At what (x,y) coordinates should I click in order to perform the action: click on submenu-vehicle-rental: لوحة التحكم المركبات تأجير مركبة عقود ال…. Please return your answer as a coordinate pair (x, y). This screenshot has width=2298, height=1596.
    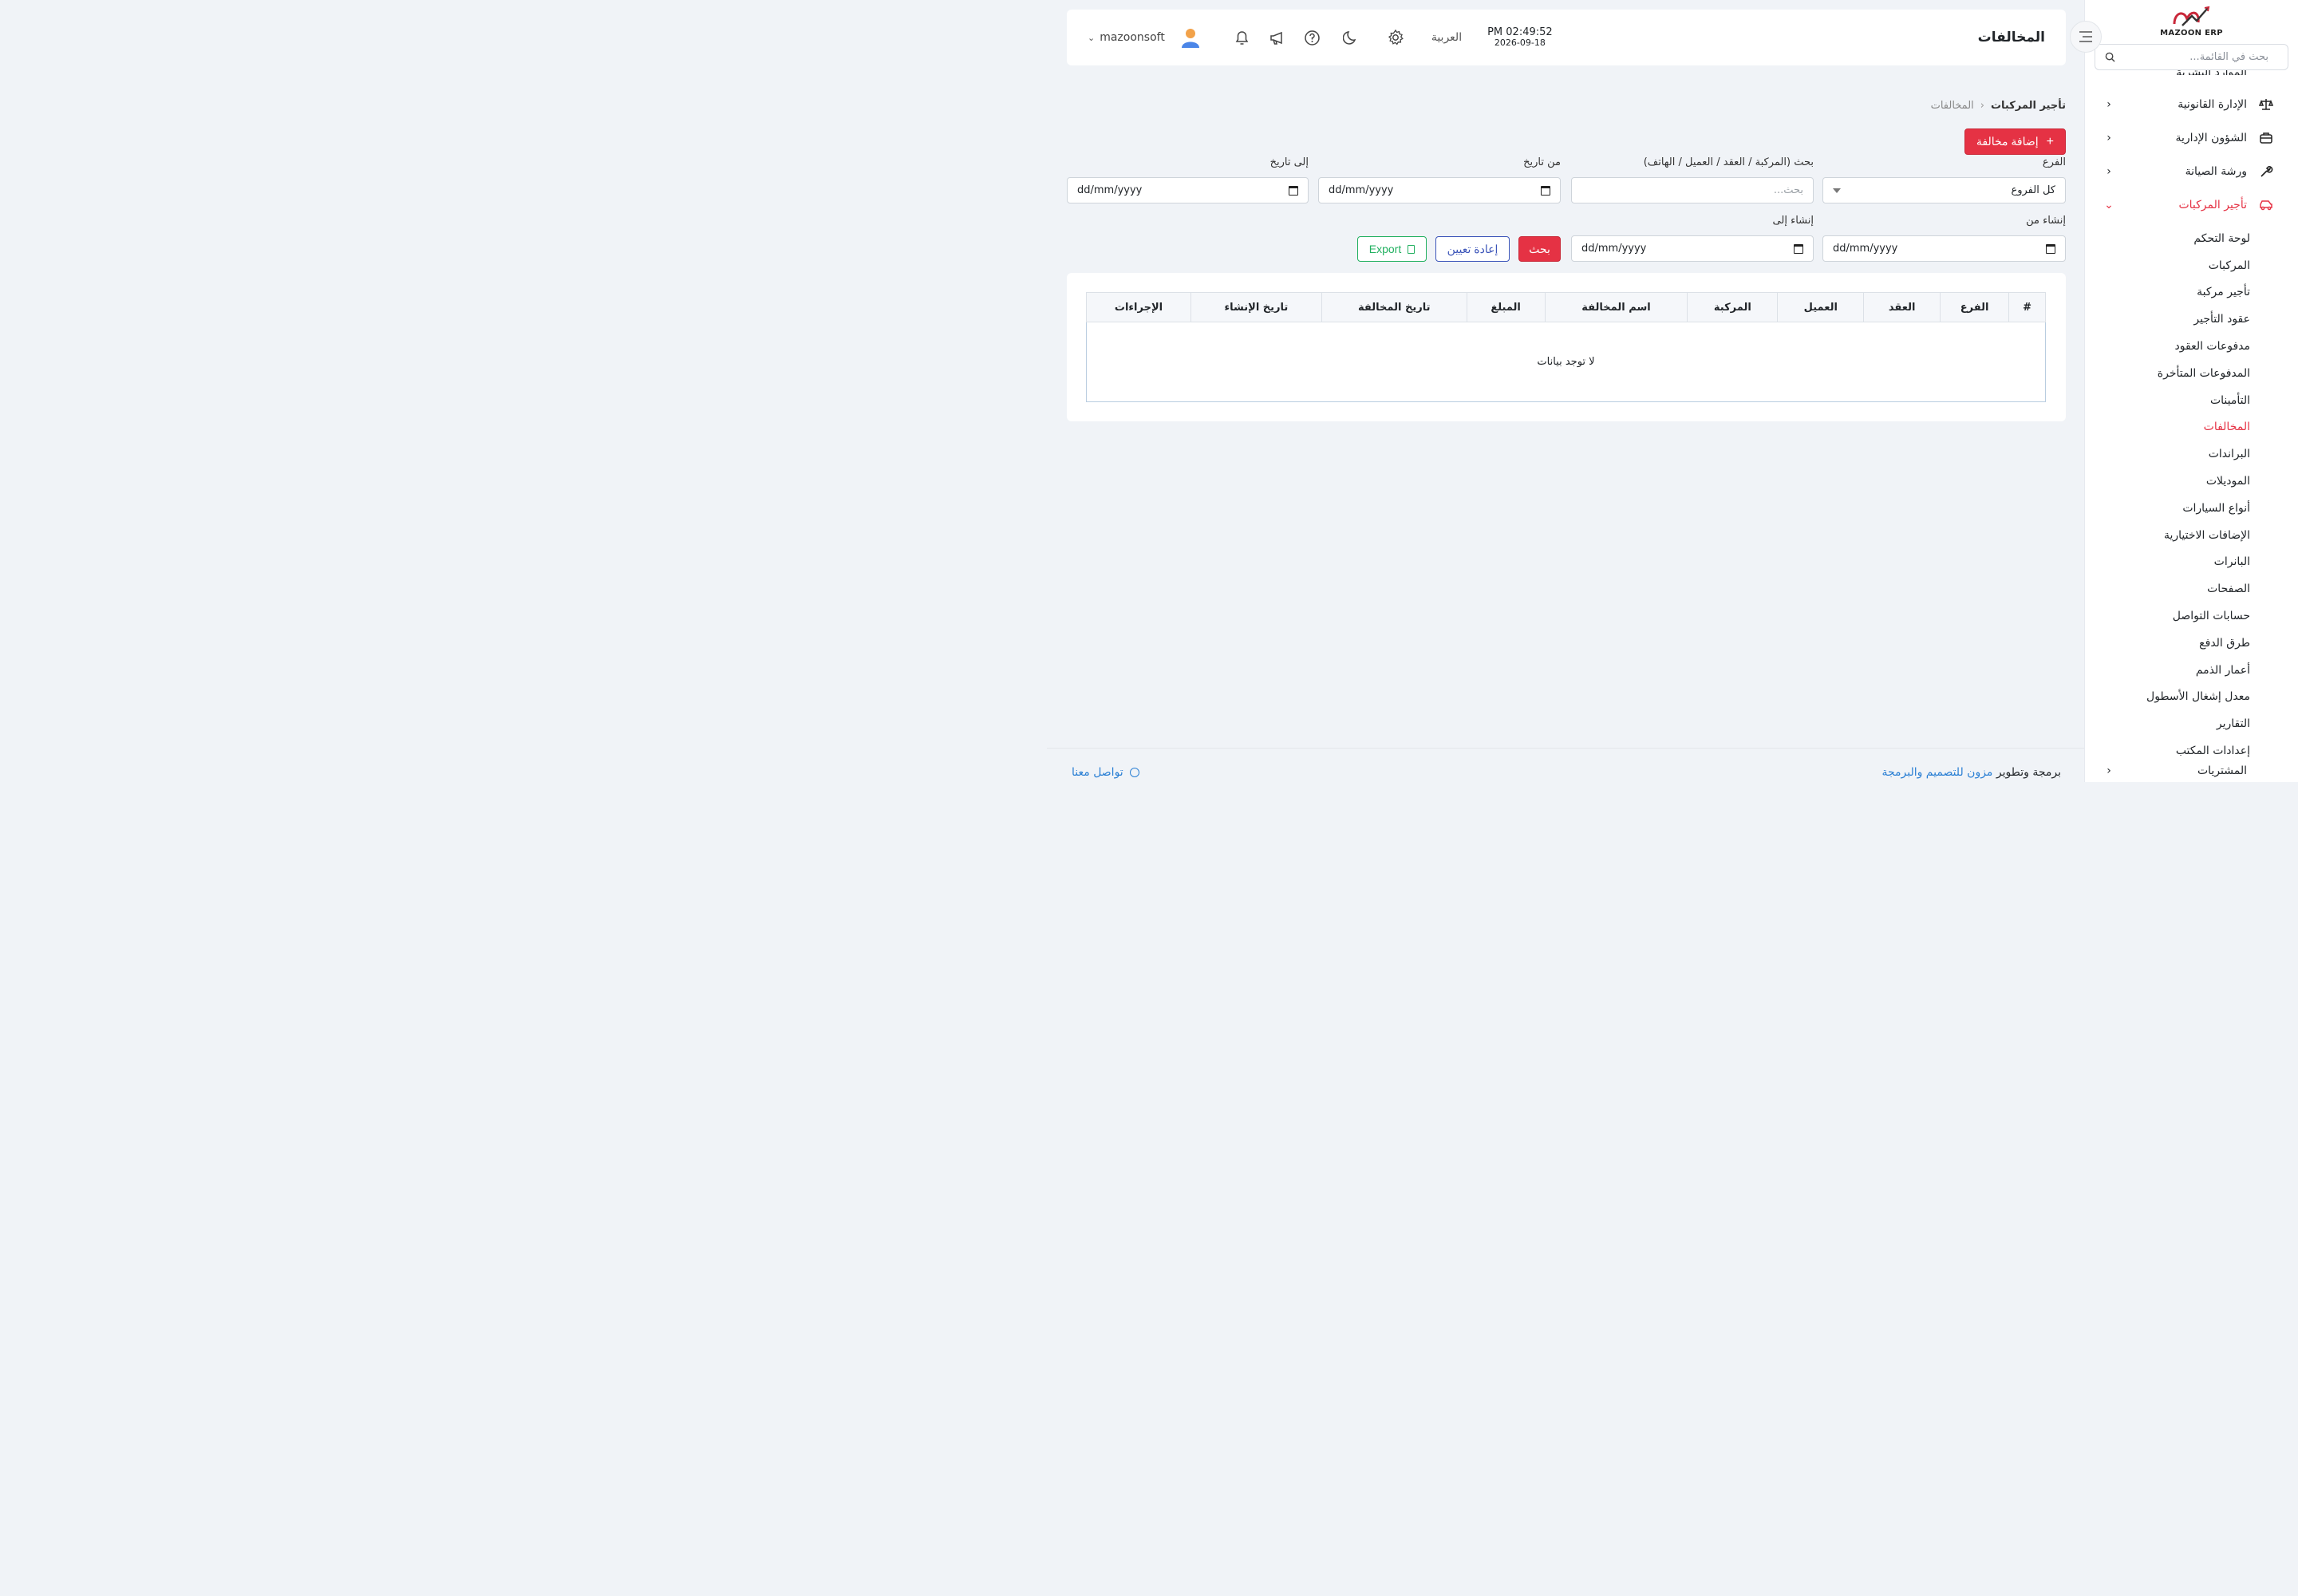
    Looking at the image, I should click on (2192, 493).